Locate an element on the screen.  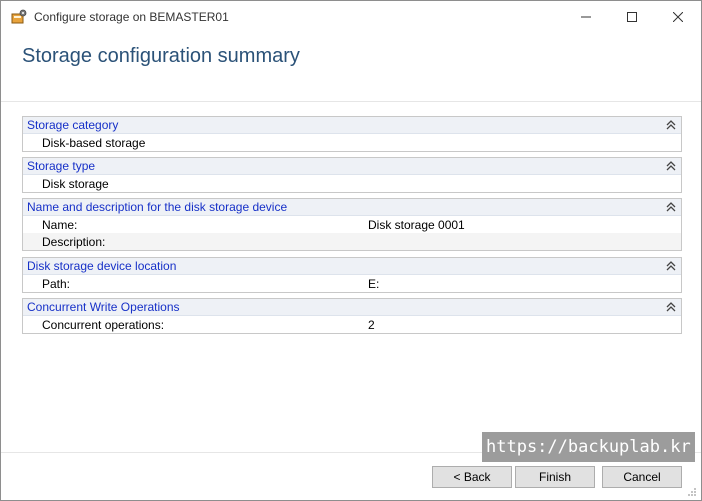
group-storage-type: Storage type Disk storage is located at coordinates (352, 175).